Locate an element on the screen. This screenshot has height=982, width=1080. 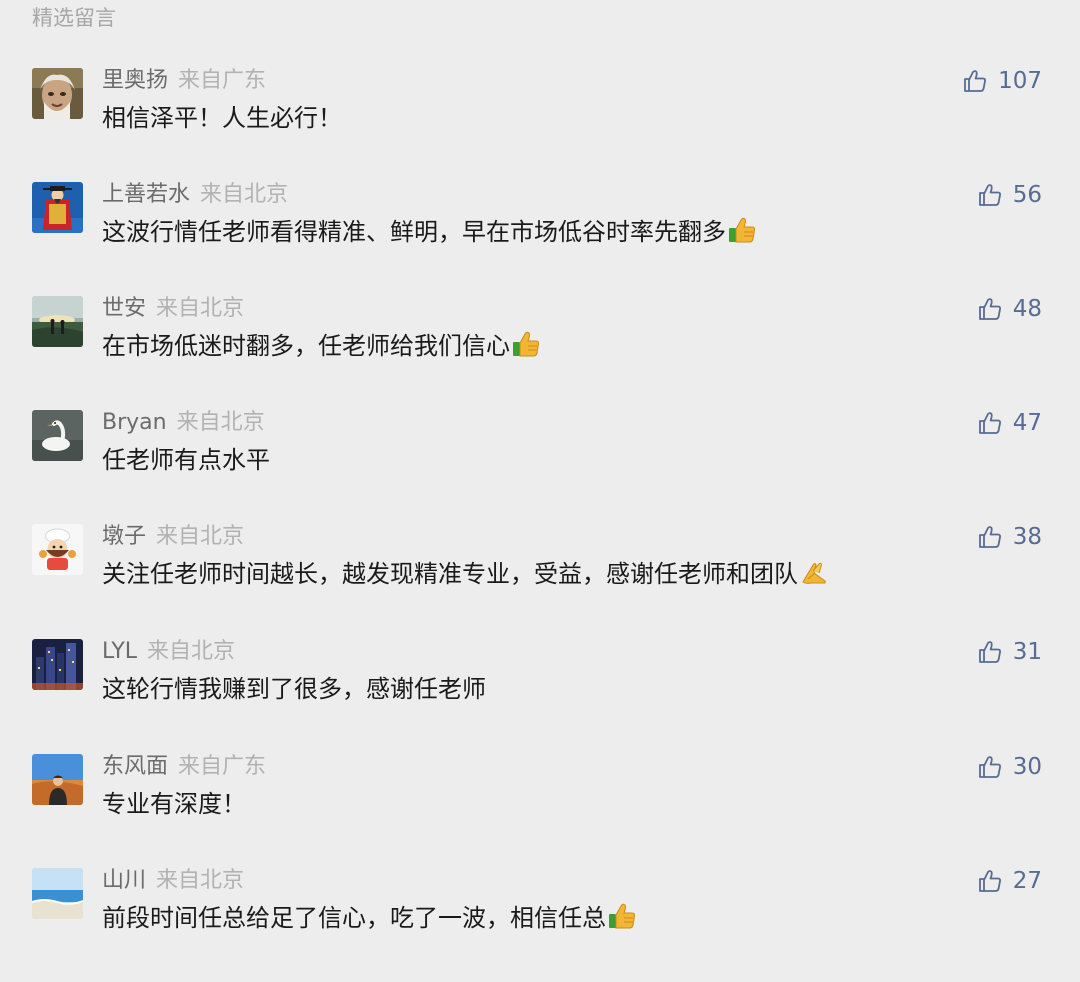
comment-header: Bryan 来自北京 is located at coordinates (183, 423).